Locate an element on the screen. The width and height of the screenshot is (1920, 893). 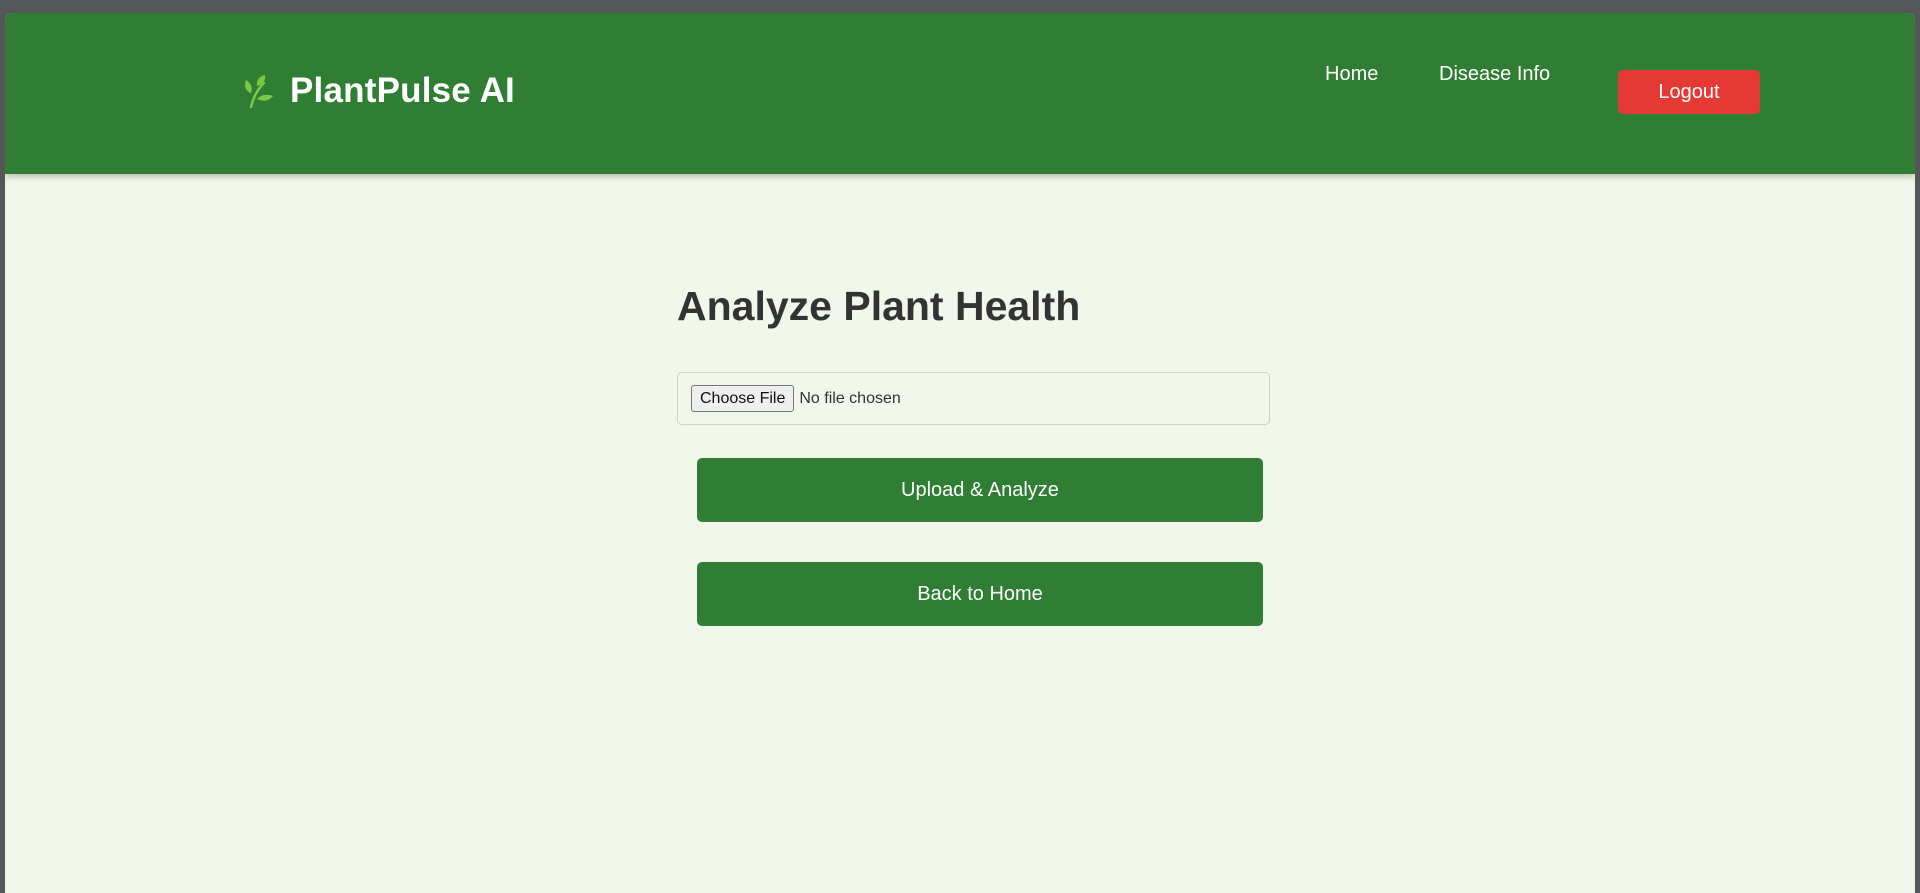
file-input: Choose File No file chosen is located at coordinates (973, 398).